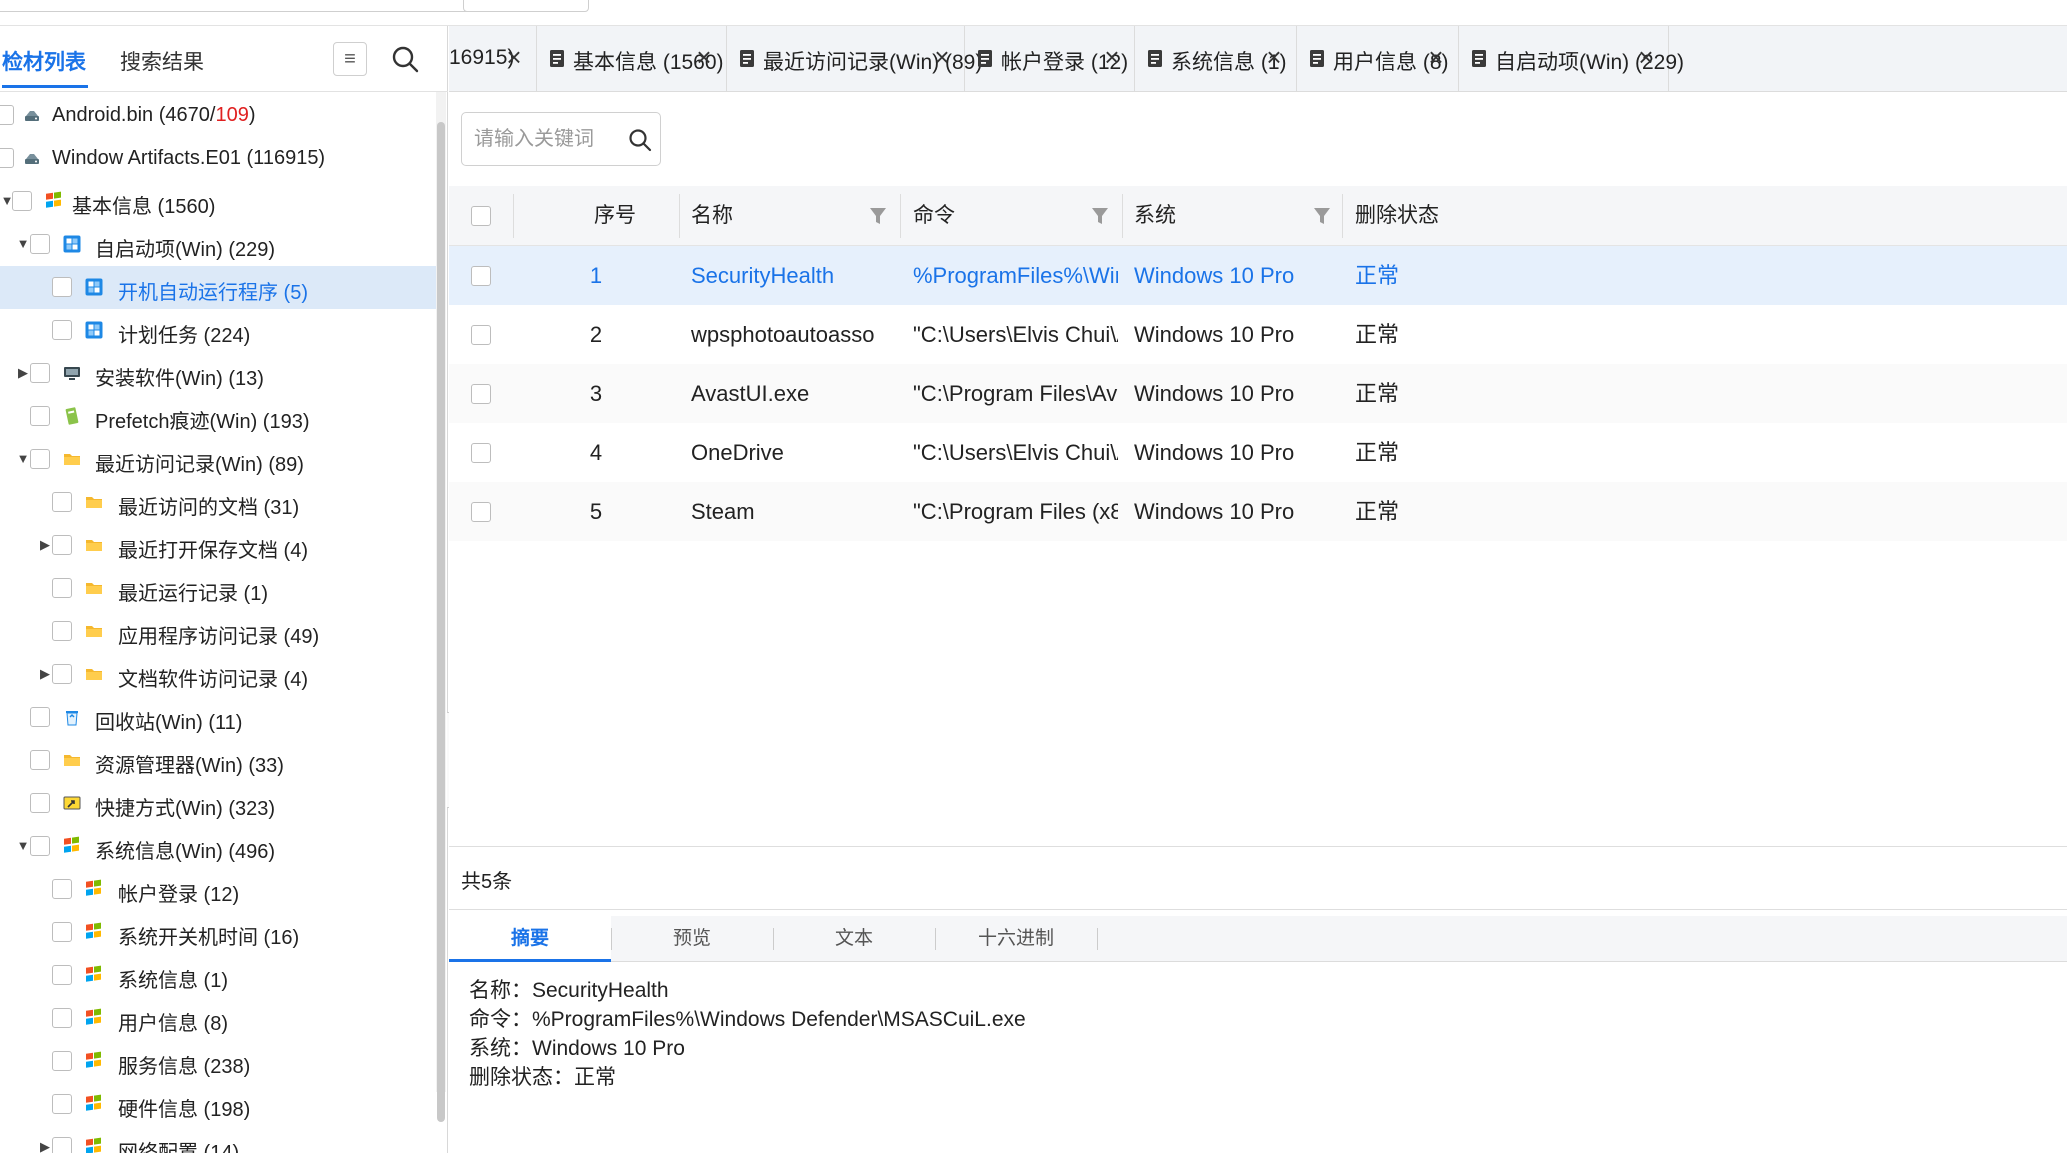 Image resolution: width=2067 pixels, height=1153 pixels. Describe the element at coordinates (263, 6) in the screenshot. I see `top-input-fragment` at that location.